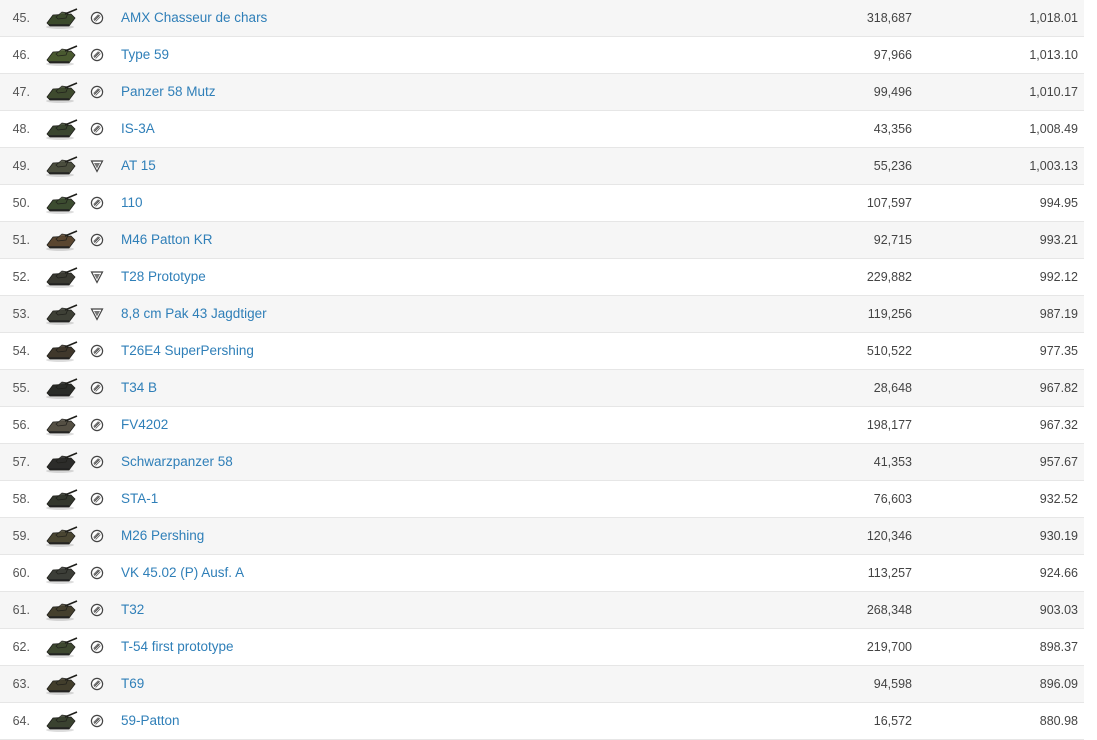  I want to click on vehicle-name-link: AT 15, so click(138, 166).